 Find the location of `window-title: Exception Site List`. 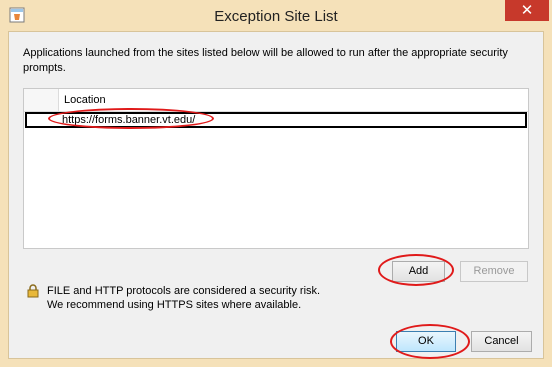

window-title: Exception Site List is located at coordinates (276, 16).